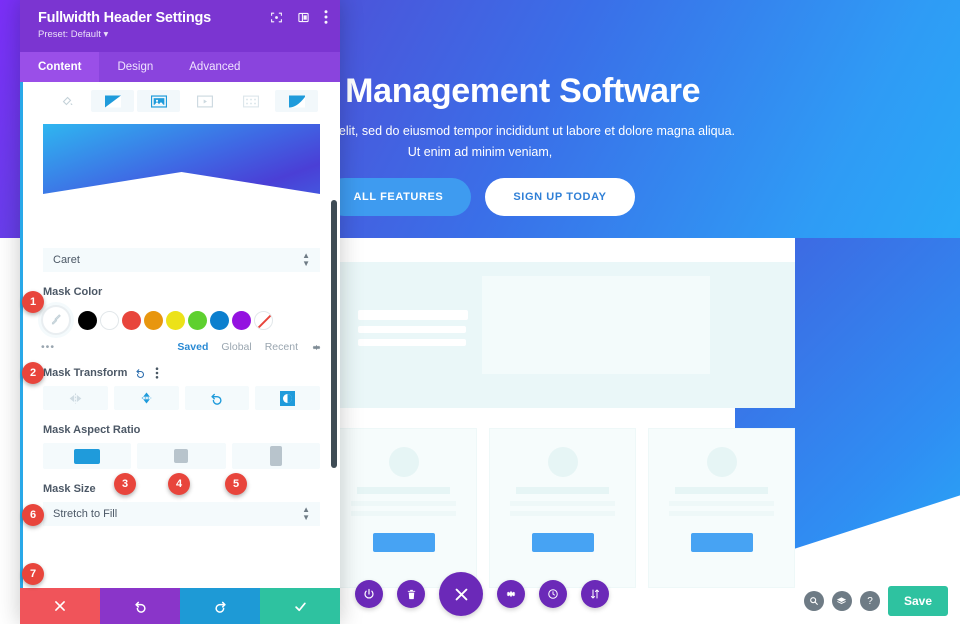  I want to click on save-button: Save, so click(917, 601).